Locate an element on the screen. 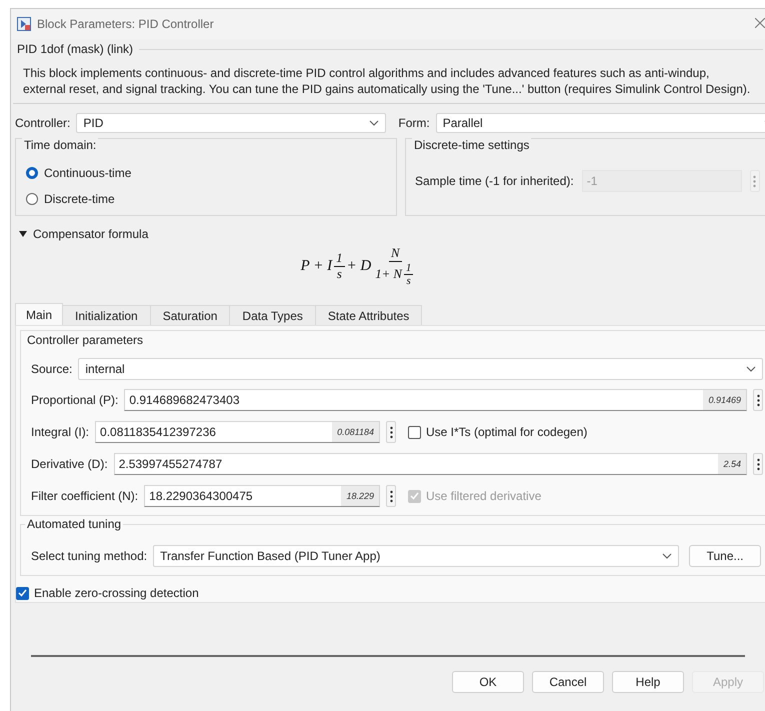  checkbox-label: Use I*Ts (optimal for codegen) is located at coordinates (507, 432).